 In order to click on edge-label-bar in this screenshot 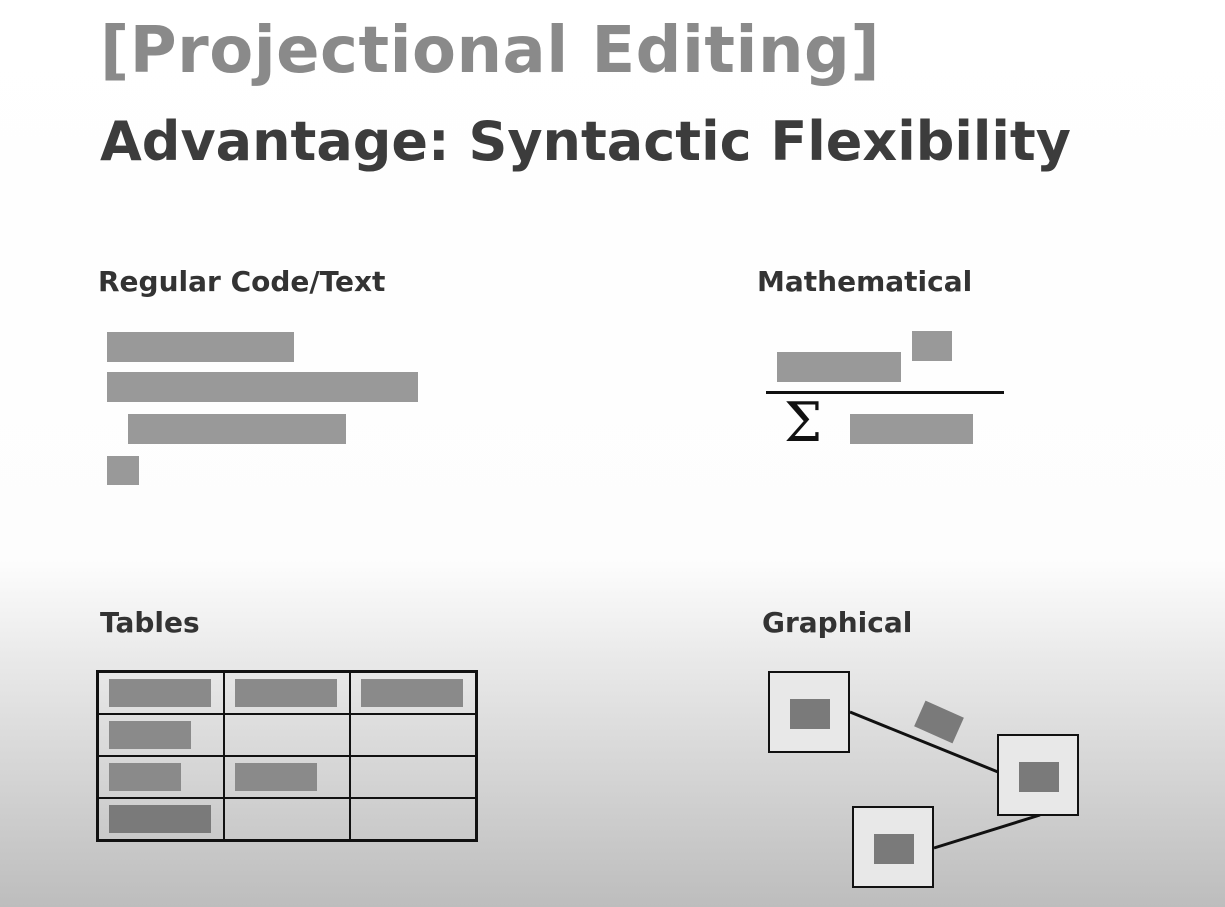, I will do `click(939, 722)`.